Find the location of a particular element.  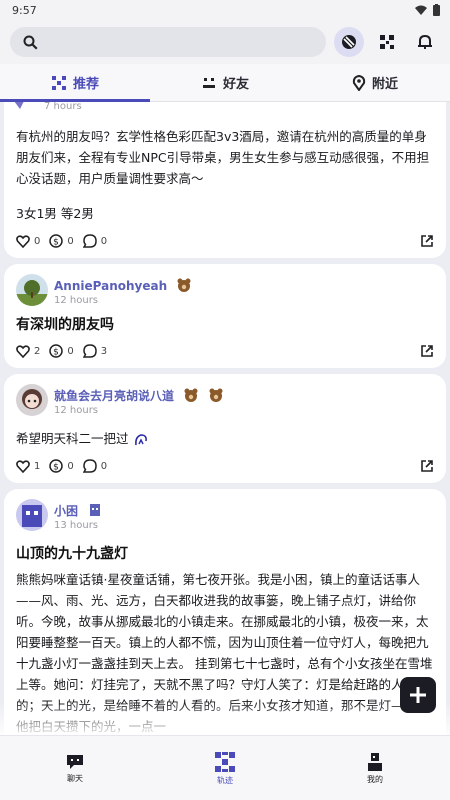

nav-track-label: 轨迹 is located at coordinates (225, 780).